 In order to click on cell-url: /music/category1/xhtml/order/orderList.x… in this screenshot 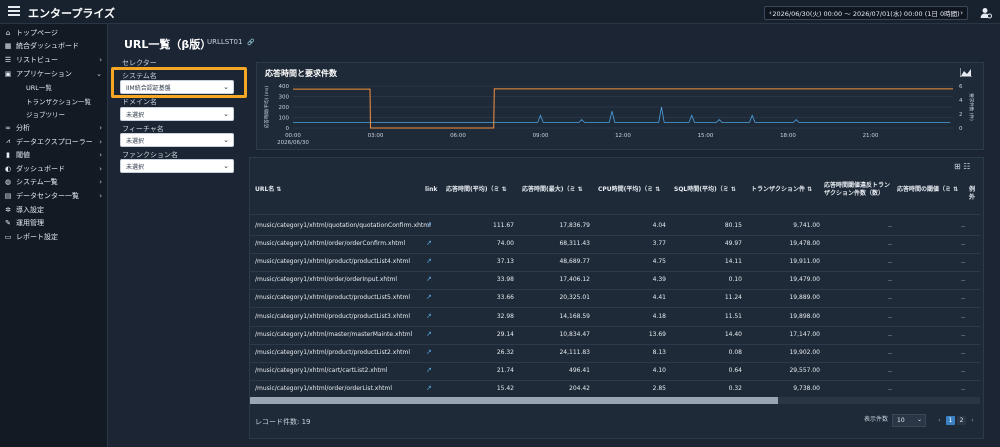, I will do `click(324, 388)`.